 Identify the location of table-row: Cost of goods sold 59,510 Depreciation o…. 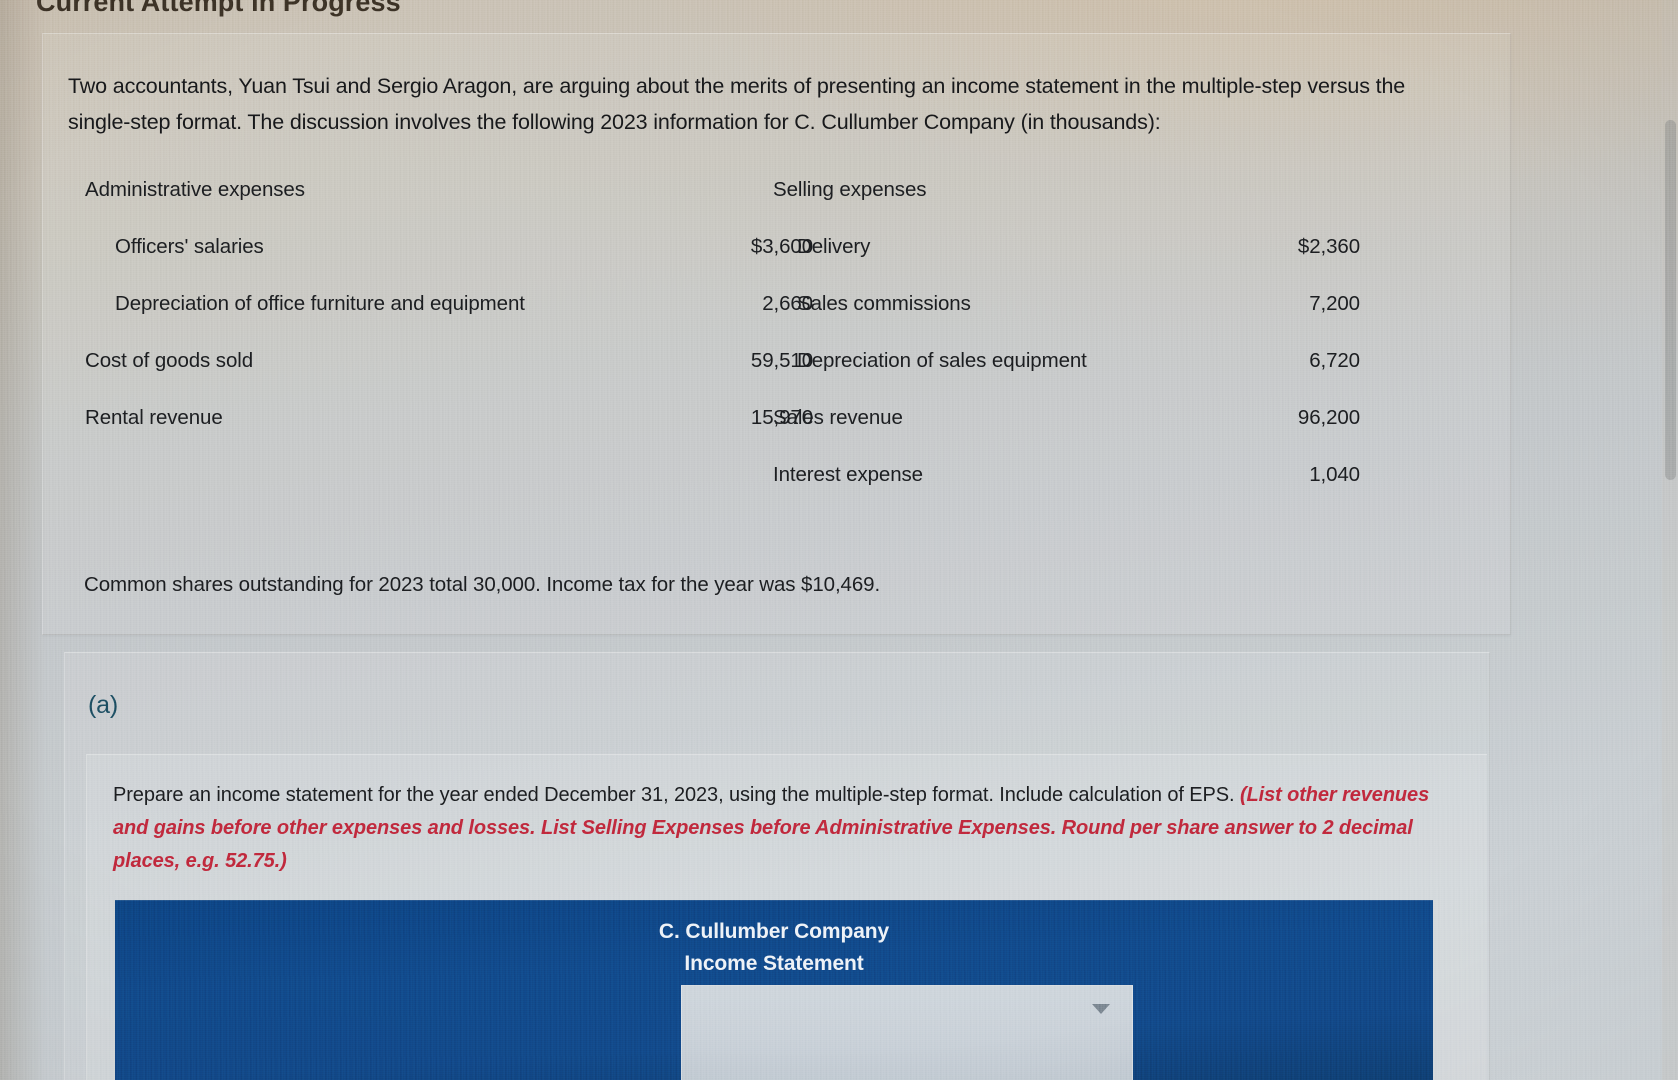
(745, 377).